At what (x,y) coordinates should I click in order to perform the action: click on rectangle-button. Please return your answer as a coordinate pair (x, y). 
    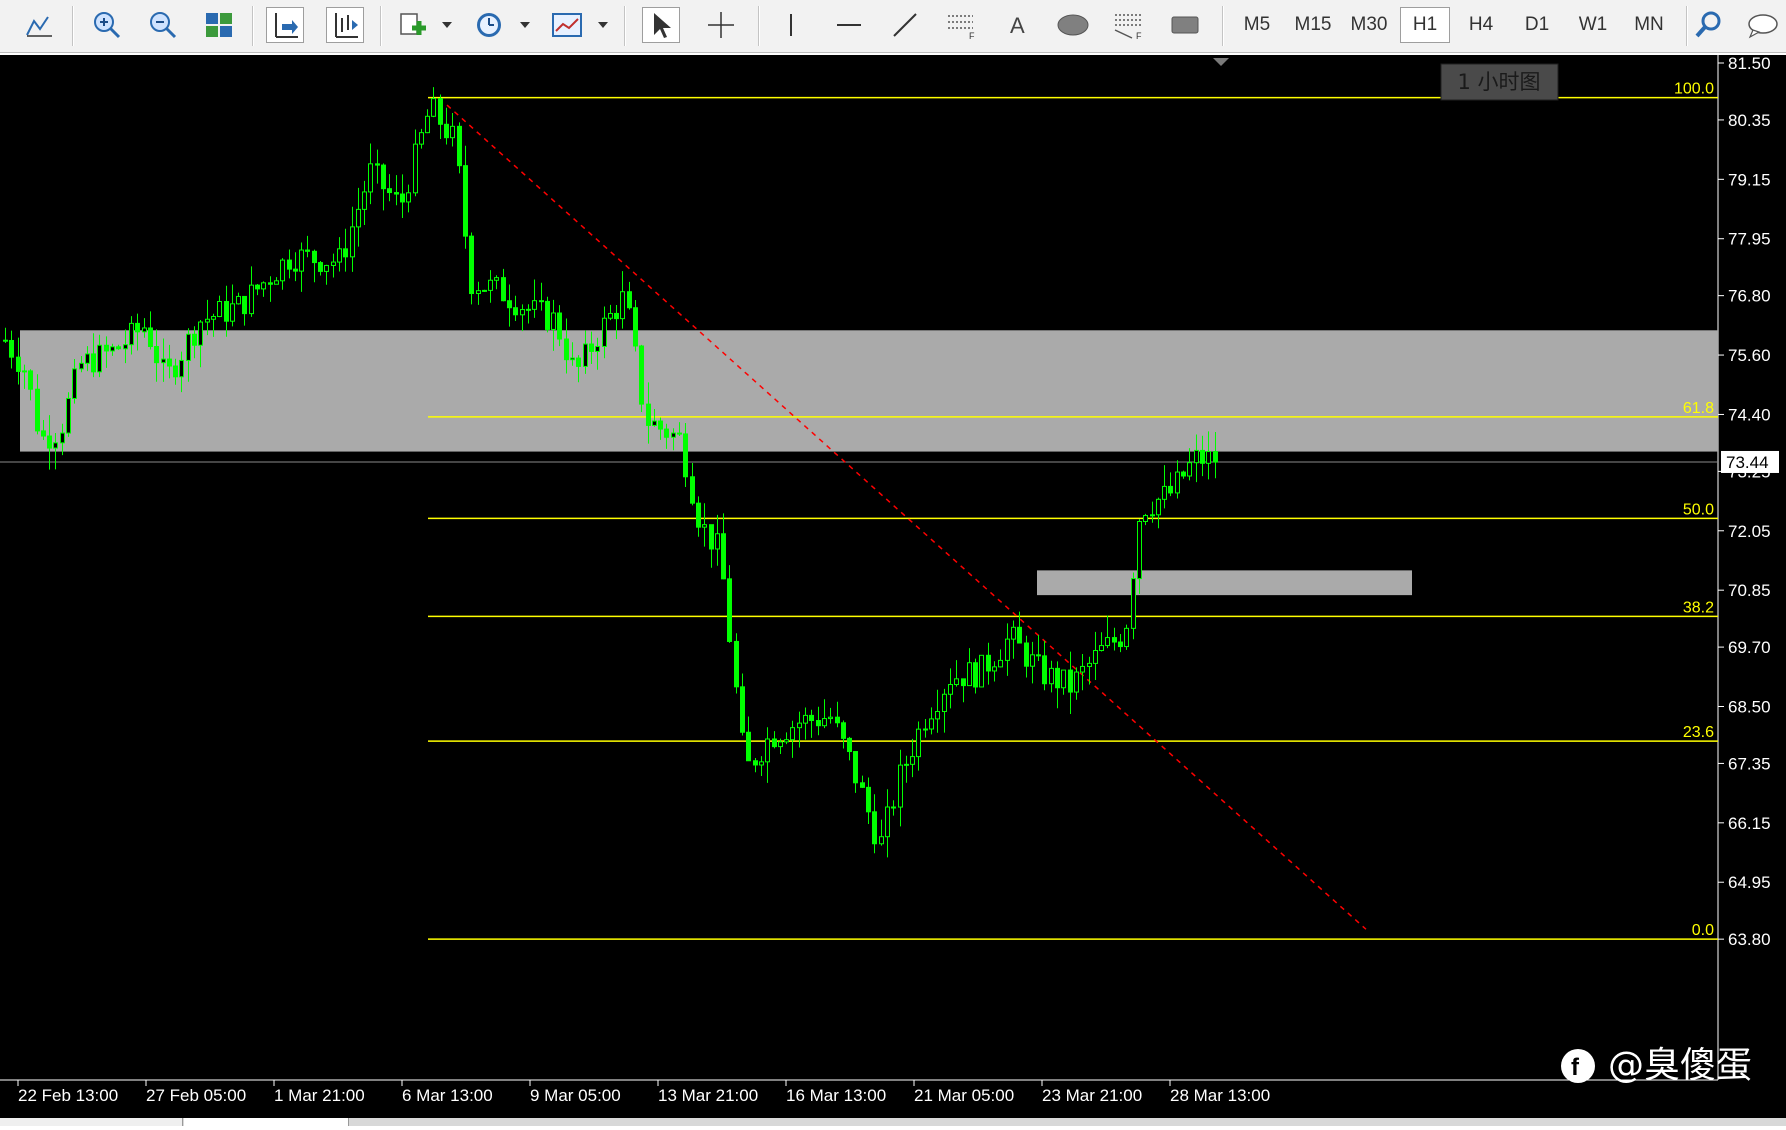
    Looking at the image, I should click on (1185, 25).